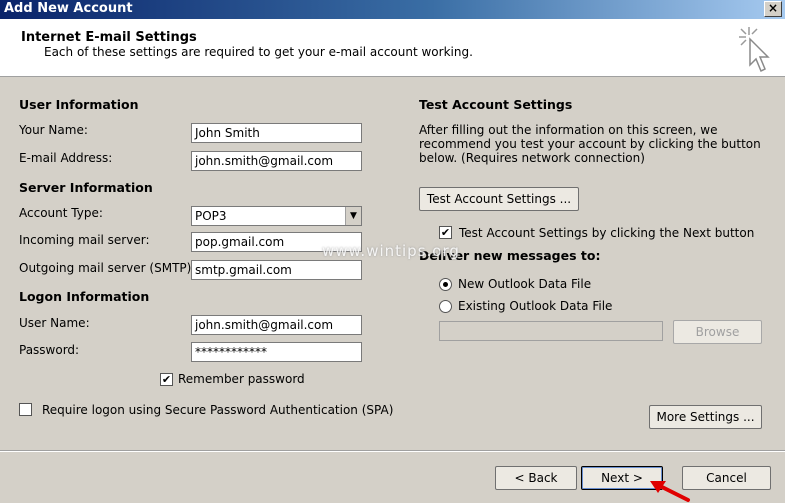  I want to click on username-field: john.smith@gmail.com, so click(276, 325).